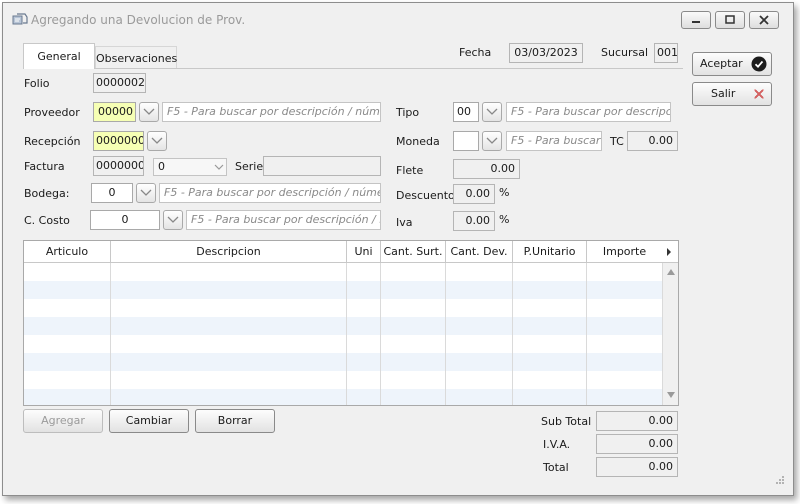 The height and width of the screenshot is (504, 800). What do you see at coordinates (475, 52) in the screenshot?
I see `fecha-label: Fecha` at bounding box center [475, 52].